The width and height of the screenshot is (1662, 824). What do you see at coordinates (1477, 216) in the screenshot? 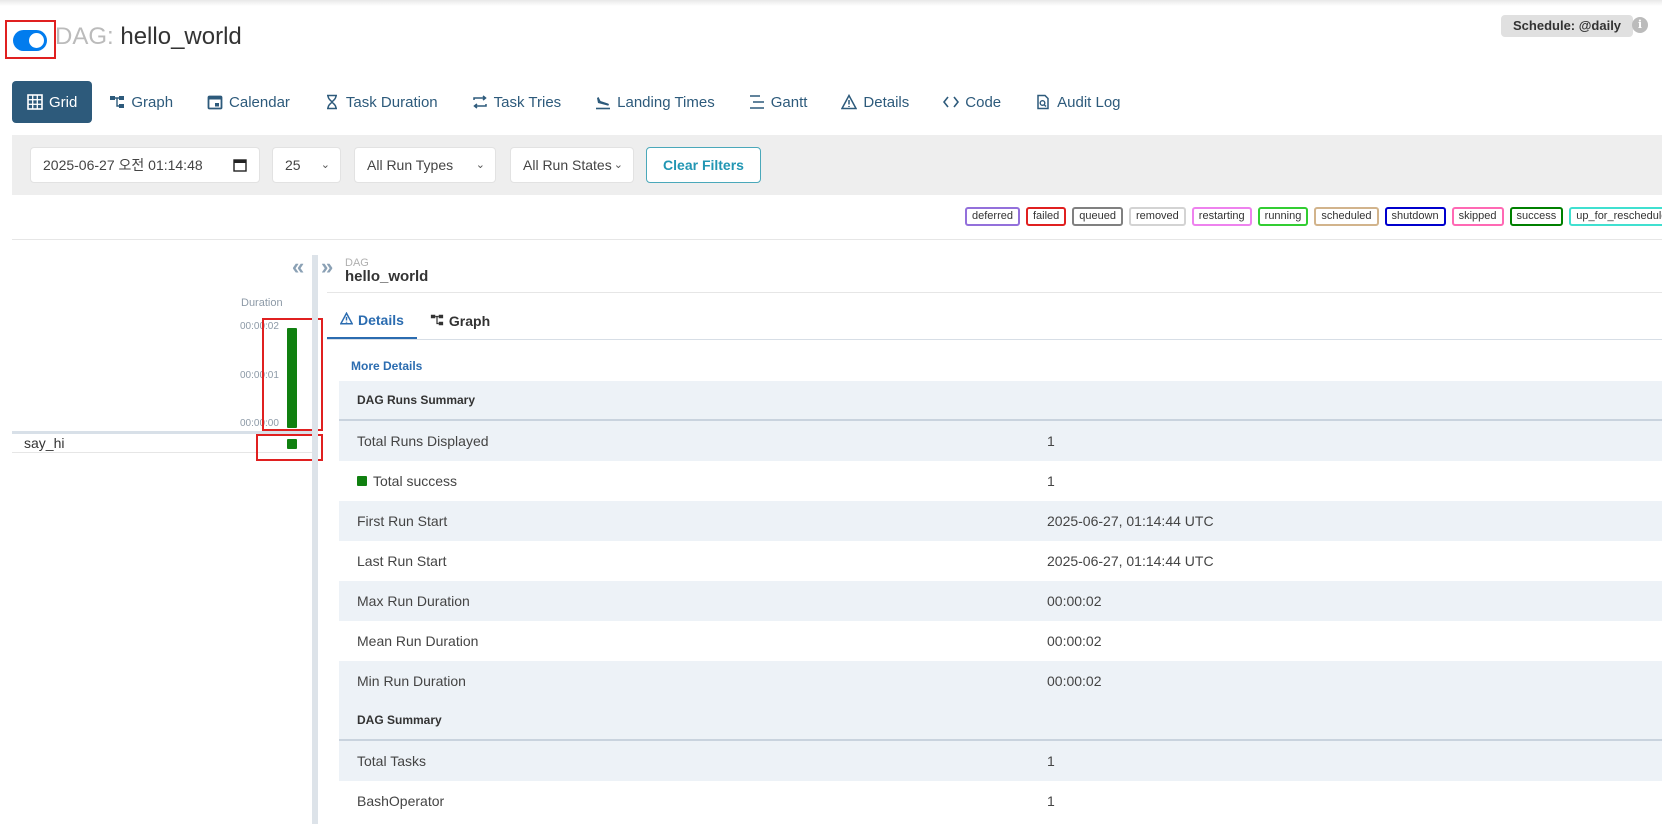
I see `state-chip: skipped` at bounding box center [1477, 216].